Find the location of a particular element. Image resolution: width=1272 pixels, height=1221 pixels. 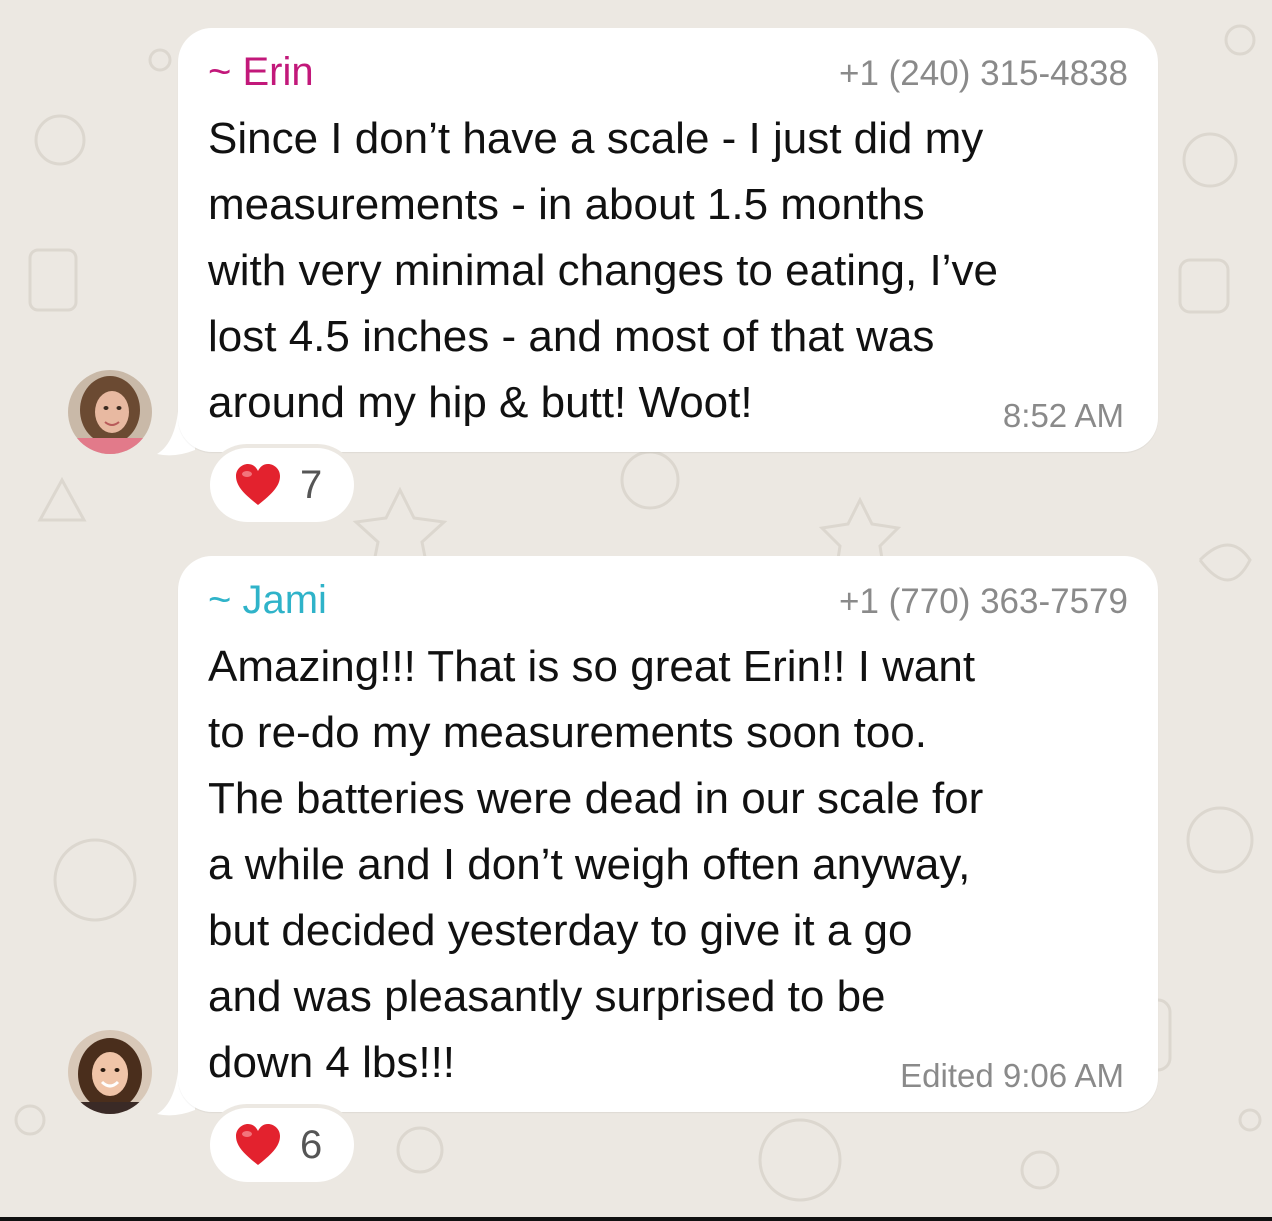

message-line: to re-do my measurements soon too. is located at coordinates (567, 732).